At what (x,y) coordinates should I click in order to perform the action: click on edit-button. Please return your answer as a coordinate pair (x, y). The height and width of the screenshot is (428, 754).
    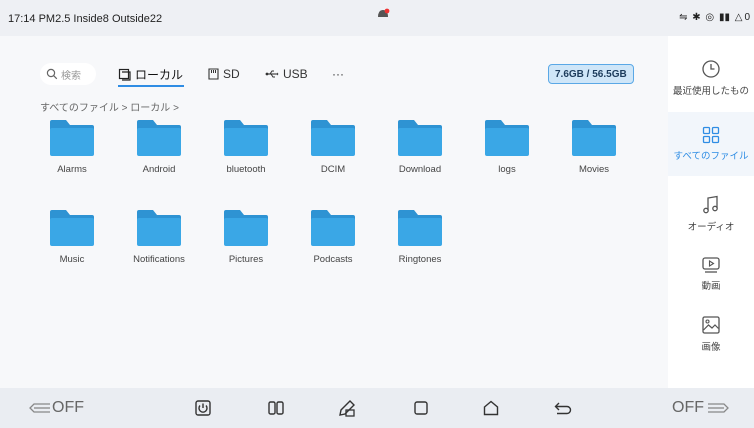
    Looking at the image, I should click on (347, 408).